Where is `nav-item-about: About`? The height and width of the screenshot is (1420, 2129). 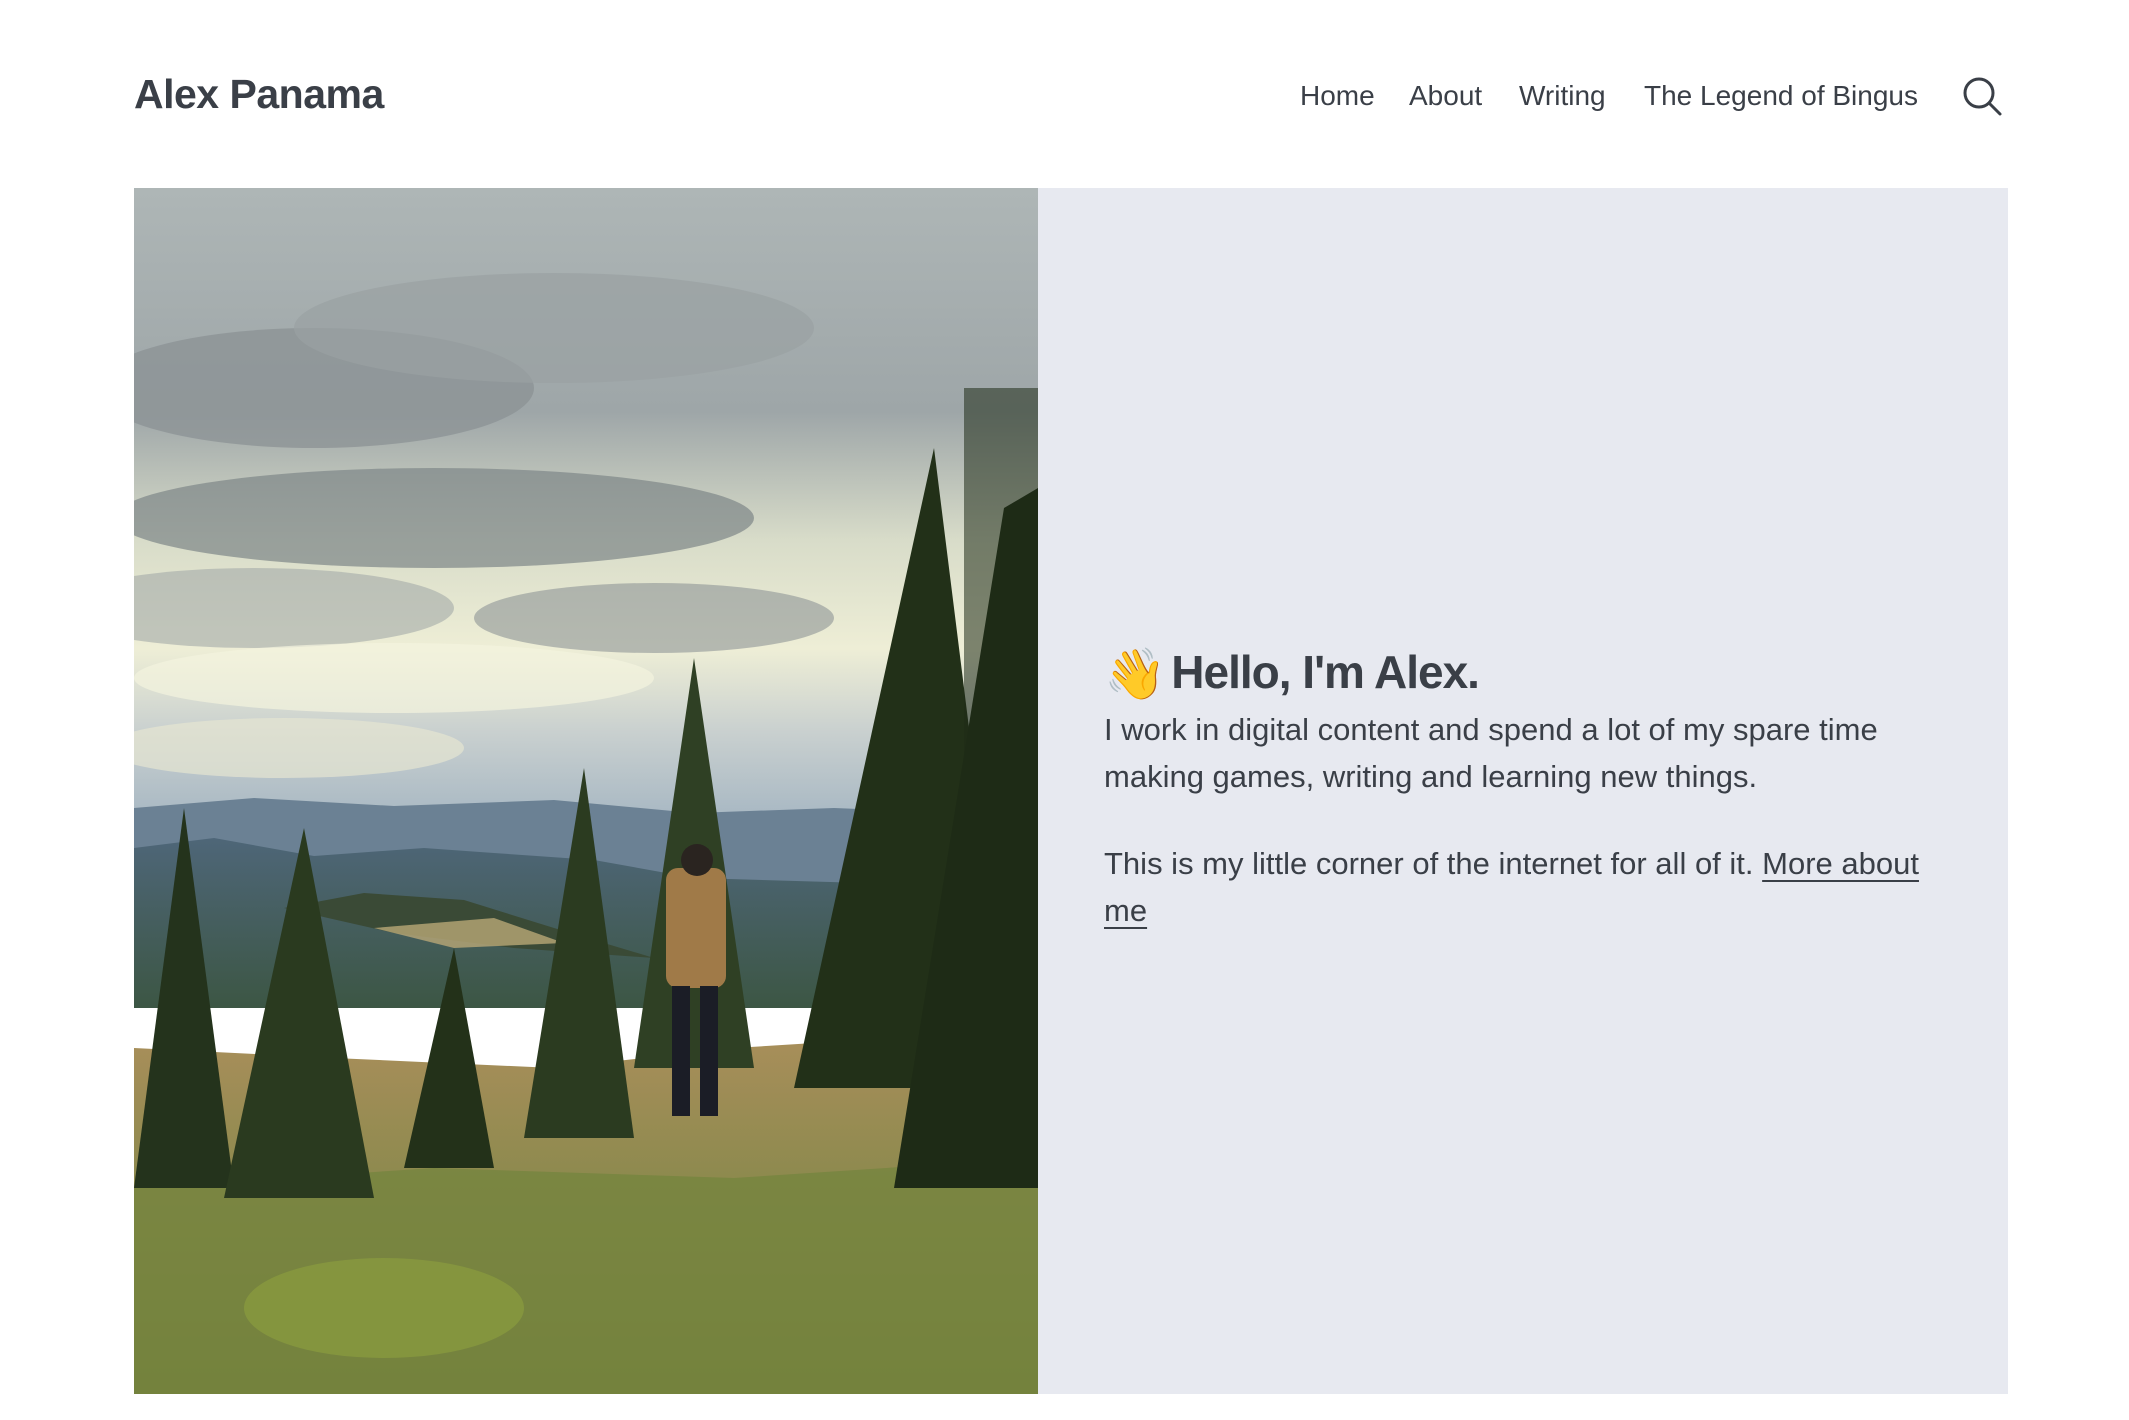
nav-item-about: About is located at coordinates (1445, 96).